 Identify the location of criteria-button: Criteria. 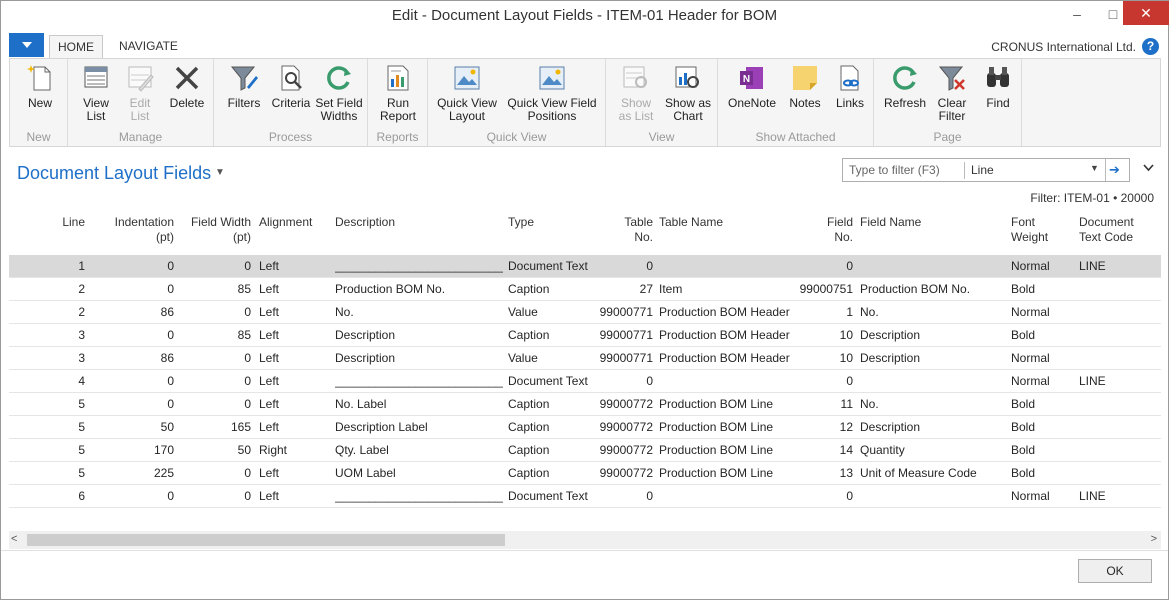
(291, 85).